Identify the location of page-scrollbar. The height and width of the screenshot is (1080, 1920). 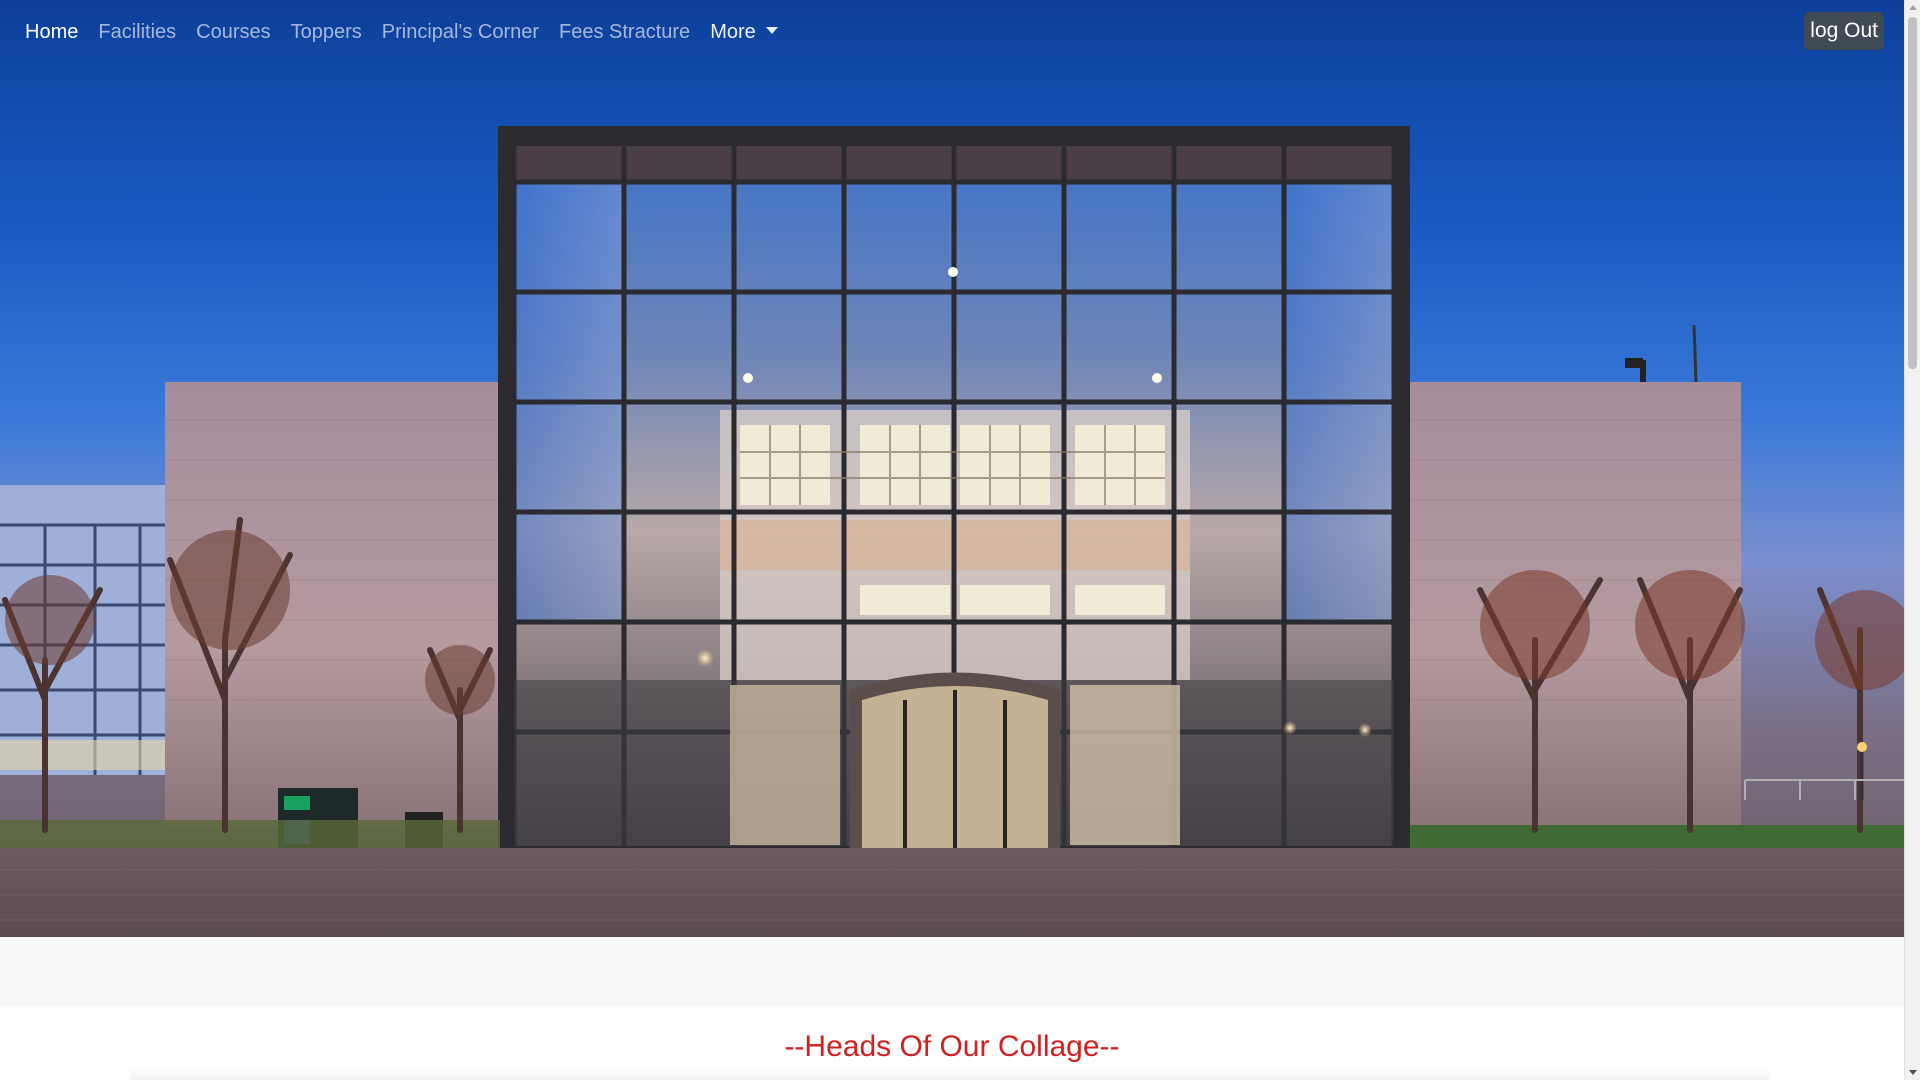
(1912, 540).